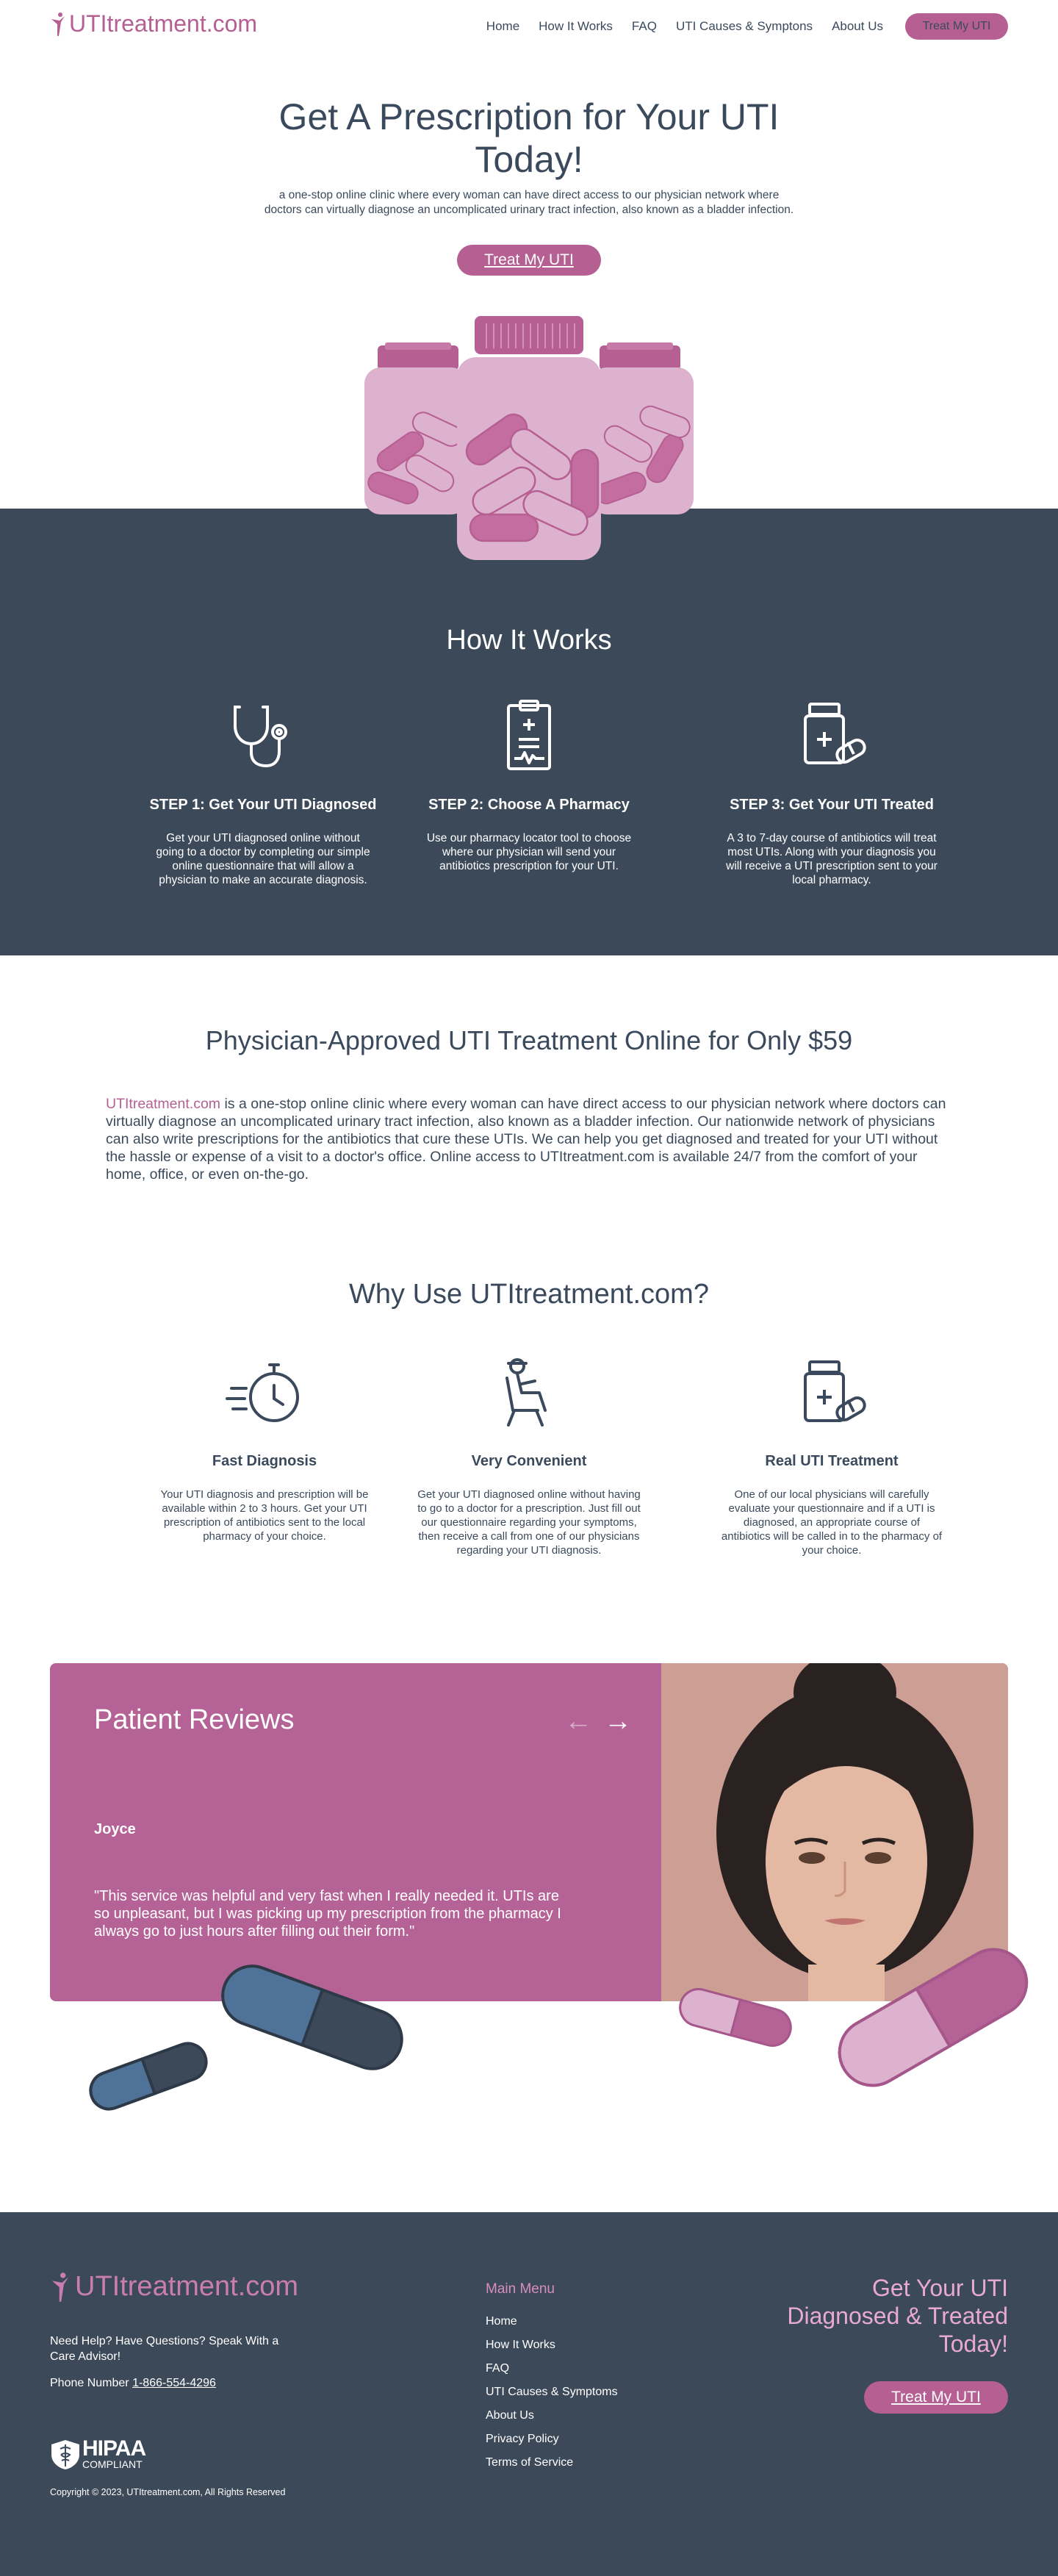 The image size is (1058, 2576). Describe the element at coordinates (529, 805) in the screenshot. I see `step-2-title: STEP 2: Choose A Pharmacy` at that location.